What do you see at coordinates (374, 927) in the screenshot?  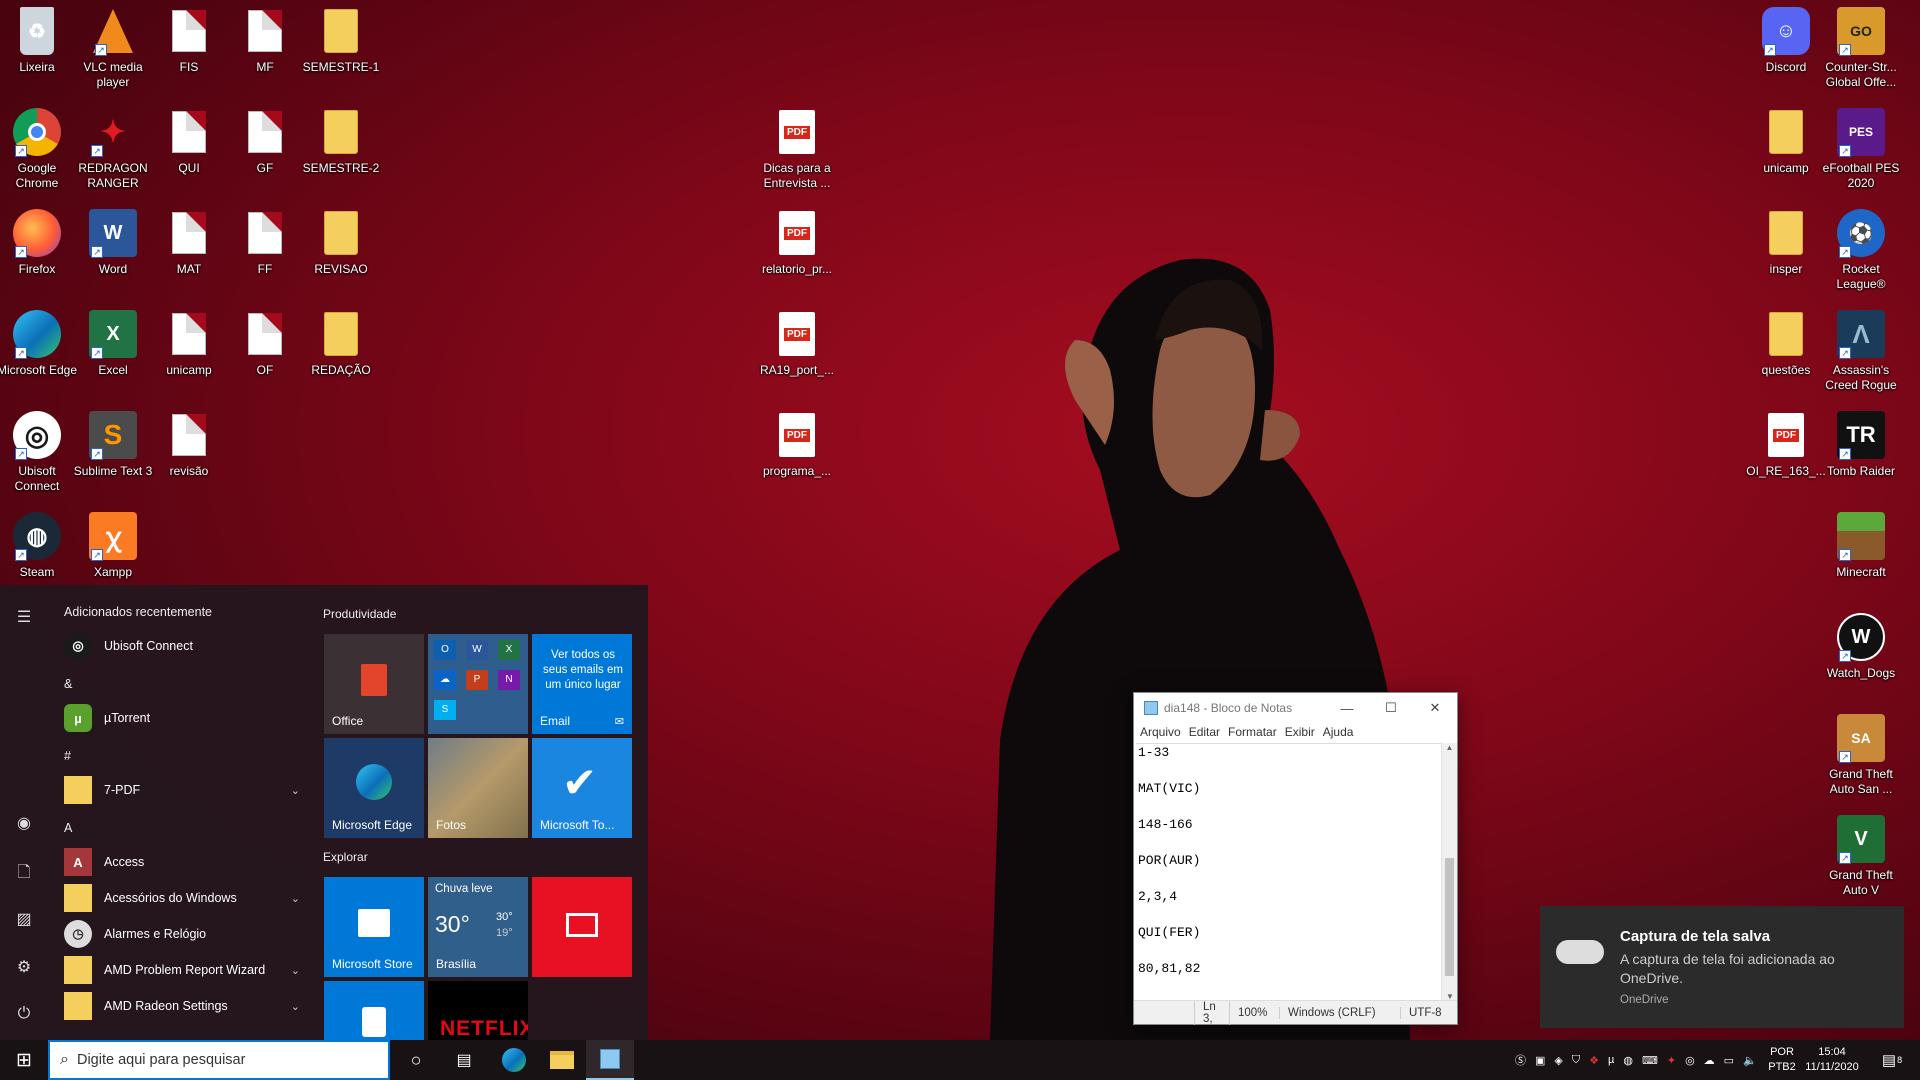 I see `tile-store: Microsoft Store` at bounding box center [374, 927].